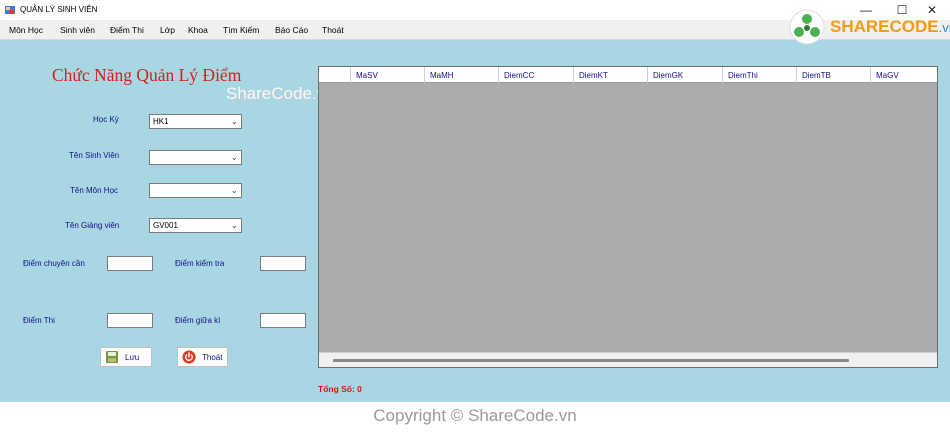  What do you see at coordinates (130, 320) in the screenshot?
I see `diem-thi-input` at bounding box center [130, 320].